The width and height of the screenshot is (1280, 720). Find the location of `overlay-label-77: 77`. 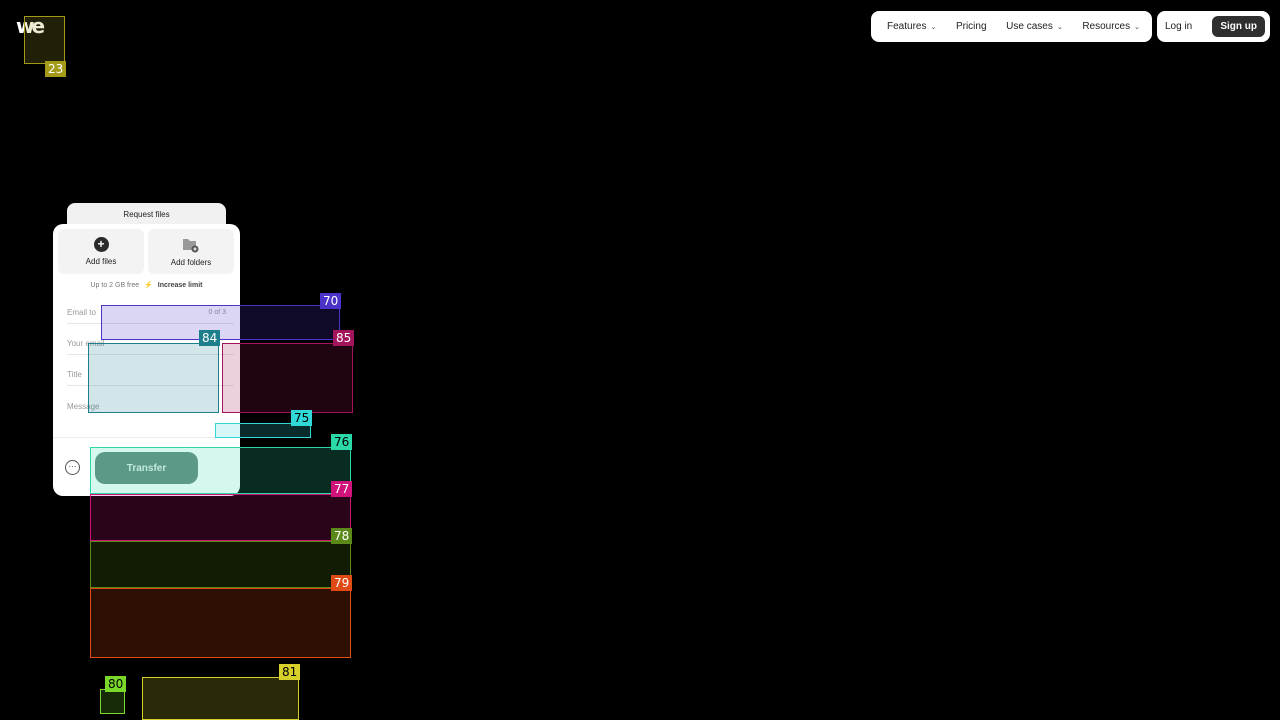

overlay-label-77: 77 is located at coordinates (342, 489).